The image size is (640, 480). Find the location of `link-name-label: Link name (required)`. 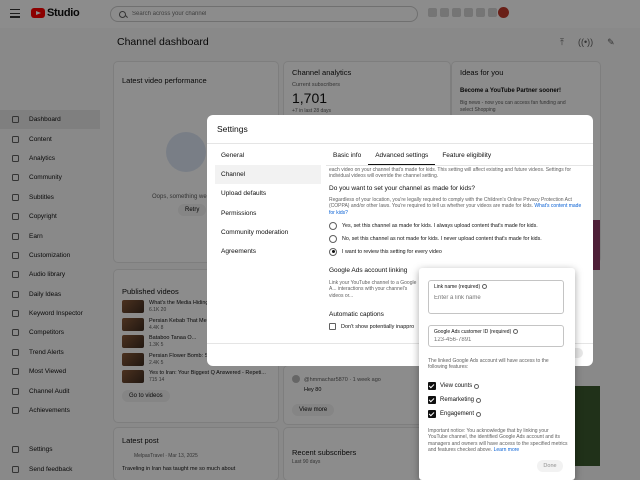

link-name-label: Link name (required) is located at coordinates (461, 287).